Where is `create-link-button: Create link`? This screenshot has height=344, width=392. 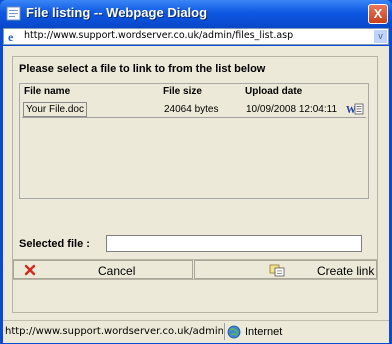 create-link-button: Create link is located at coordinates (285, 269).